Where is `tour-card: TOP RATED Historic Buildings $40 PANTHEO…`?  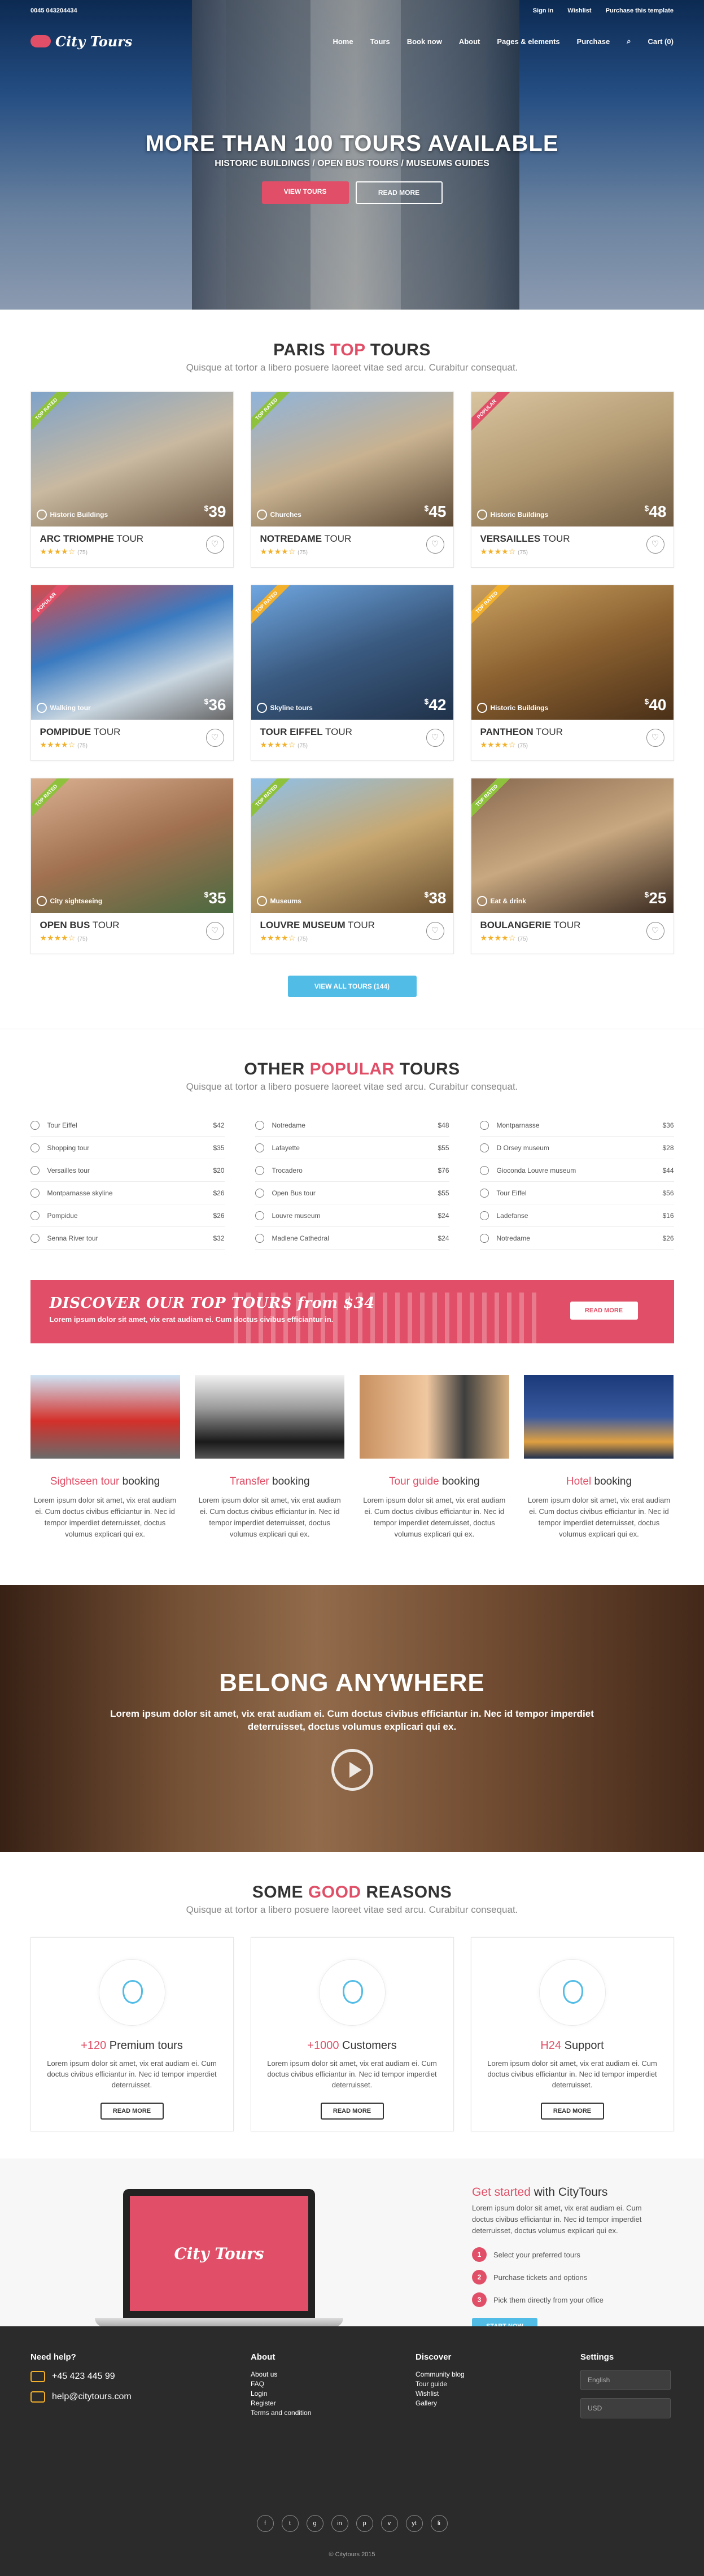 tour-card: TOP RATED Historic Buildings $40 PANTHEO… is located at coordinates (572, 673).